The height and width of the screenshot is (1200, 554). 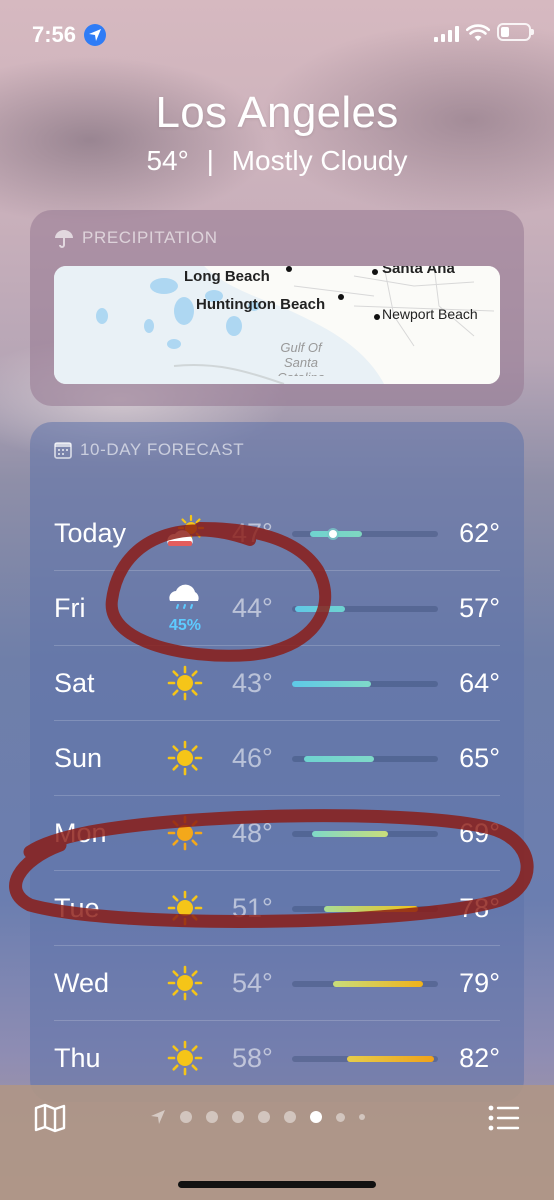 What do you see at coordinates (261, 304) in the screenshot?
I see `map-label-huntington-beach: Huntington Beach` at bounding box center [261, 304].